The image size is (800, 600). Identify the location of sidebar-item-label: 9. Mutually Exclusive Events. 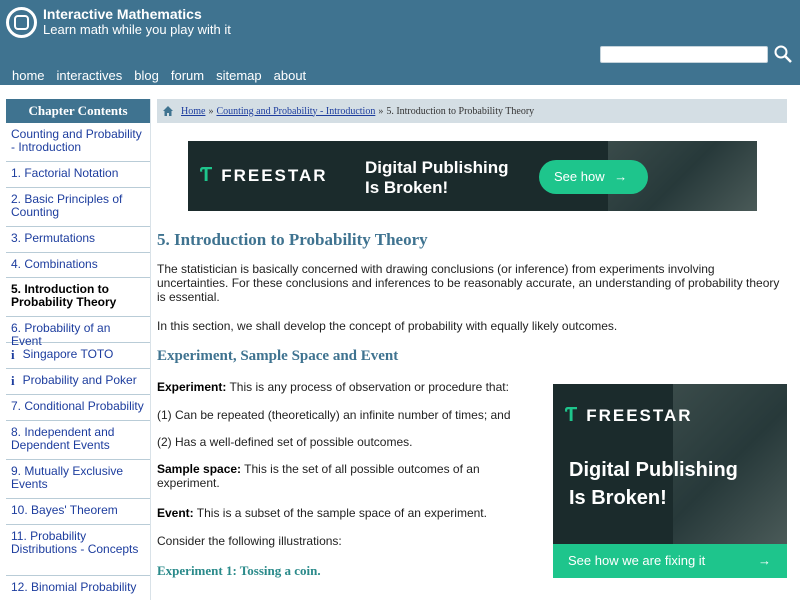
(67, 477).